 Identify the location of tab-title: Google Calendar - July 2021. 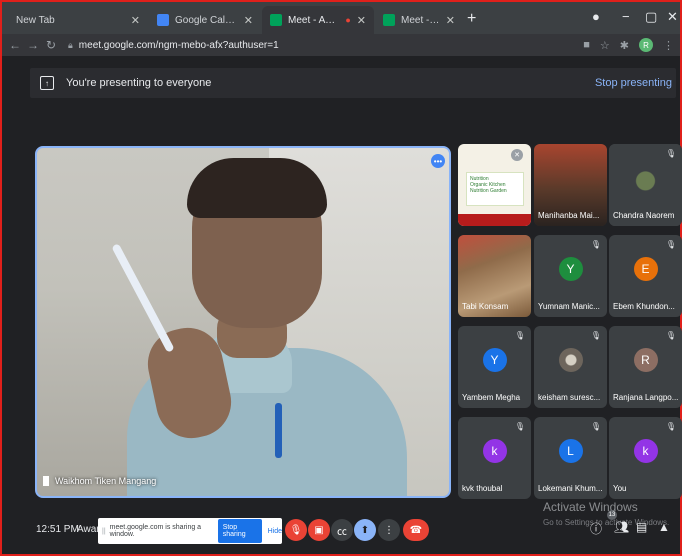
(206, 20).